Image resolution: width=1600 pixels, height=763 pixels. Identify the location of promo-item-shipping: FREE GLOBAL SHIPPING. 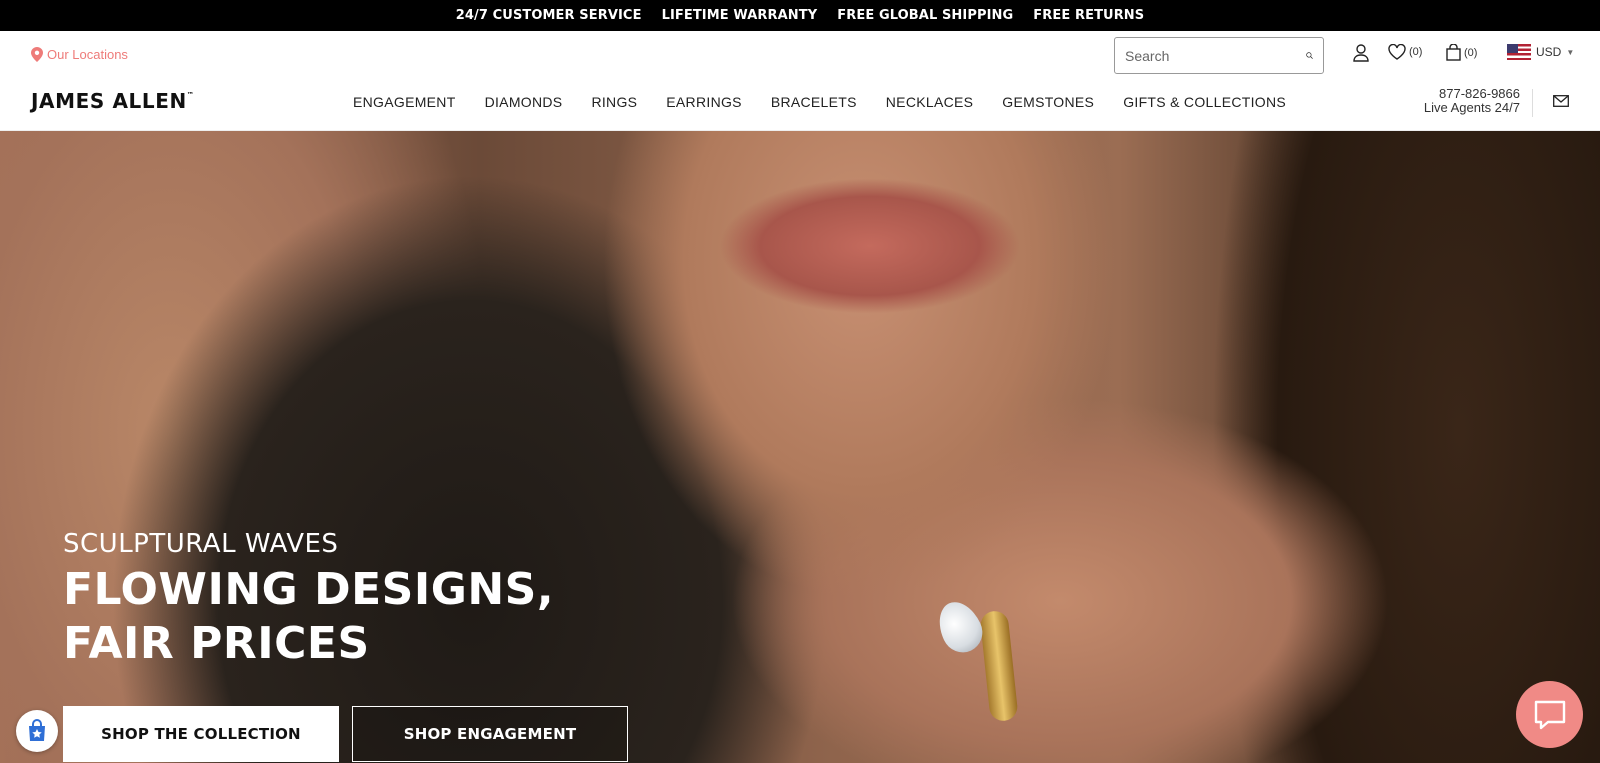
(925, 15).